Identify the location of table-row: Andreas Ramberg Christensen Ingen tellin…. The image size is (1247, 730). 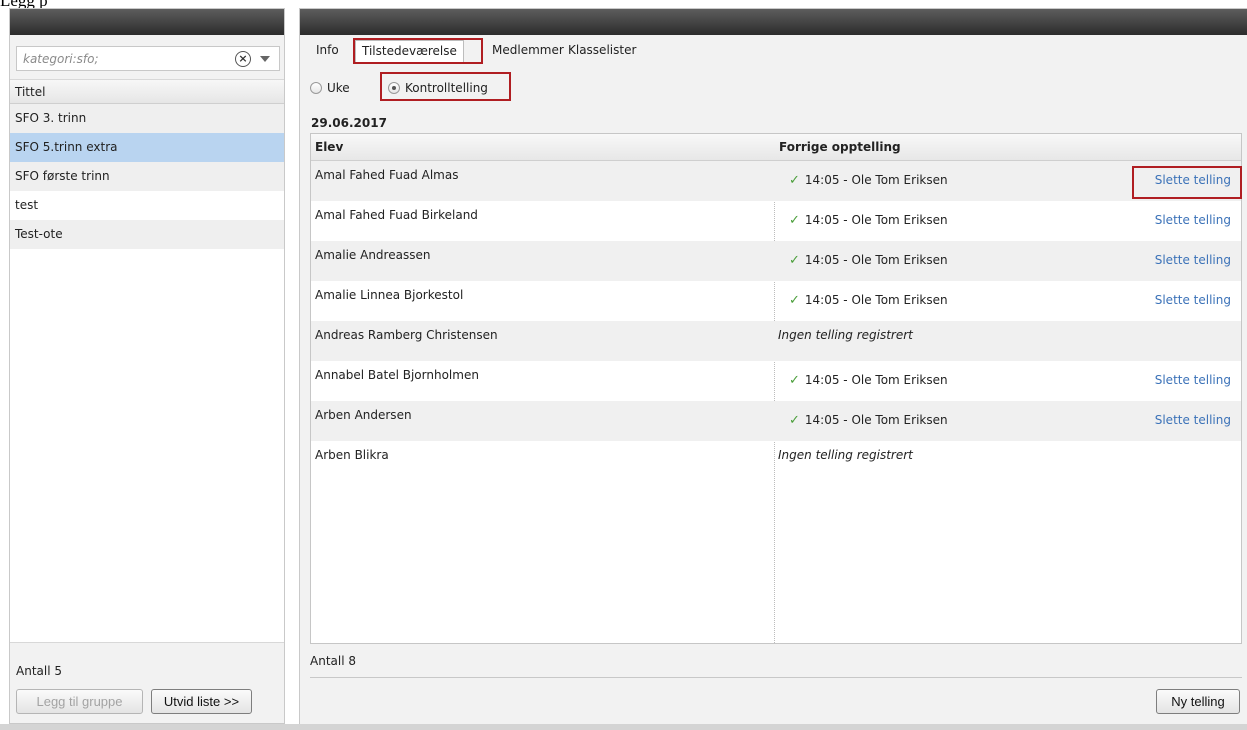
(776, 341).